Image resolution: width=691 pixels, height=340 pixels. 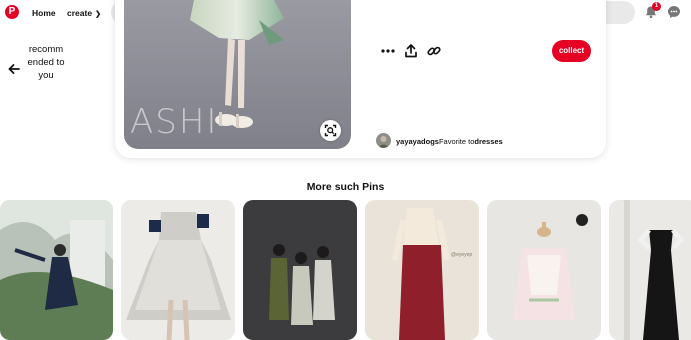 What do you see at coordinates (411, 51) in the screenshot?
I see `share-icon` at bounding box center [411, 51].